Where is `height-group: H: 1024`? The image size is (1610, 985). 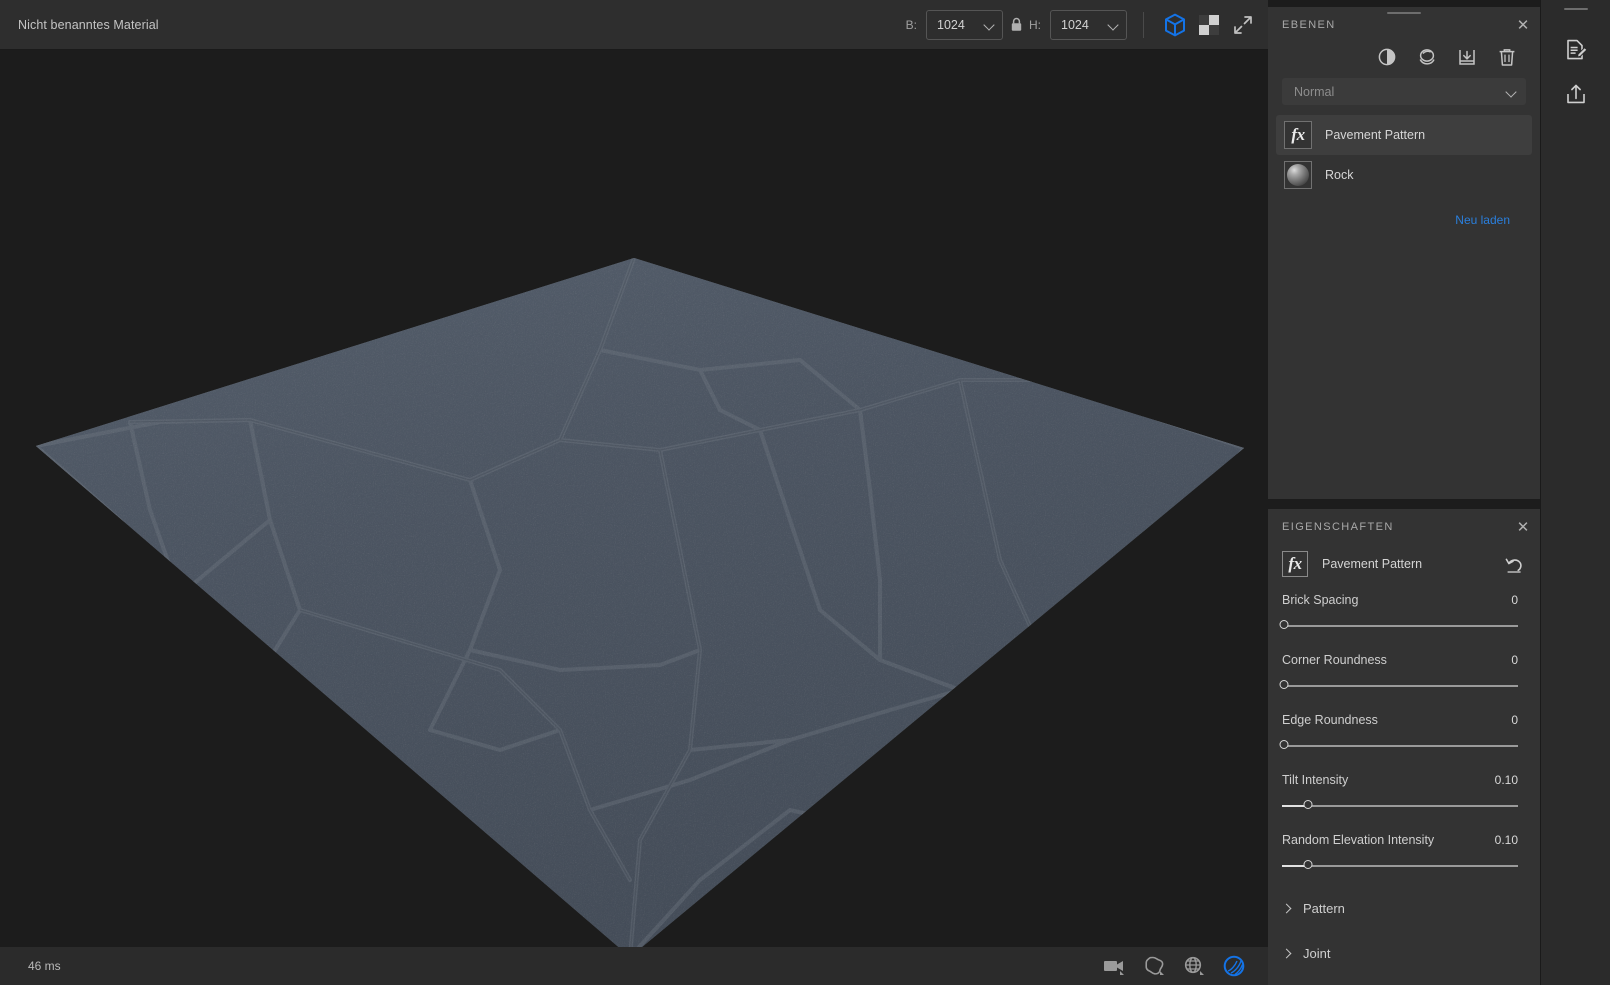
height-group: H: 1024 is located at coordinates (1078, 24).